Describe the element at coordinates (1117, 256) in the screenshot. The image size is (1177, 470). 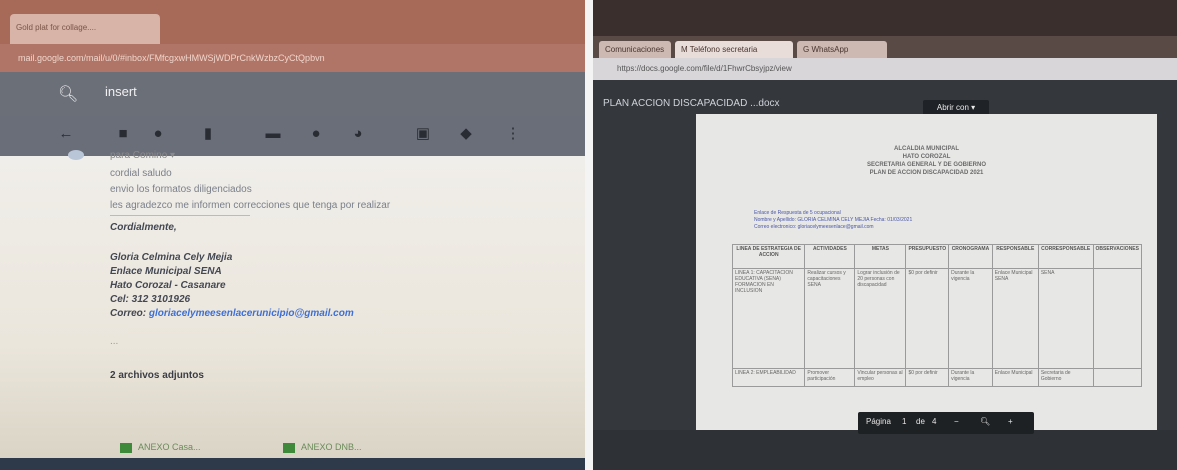
I see `table-header: OBSERVACIONES` at that location.